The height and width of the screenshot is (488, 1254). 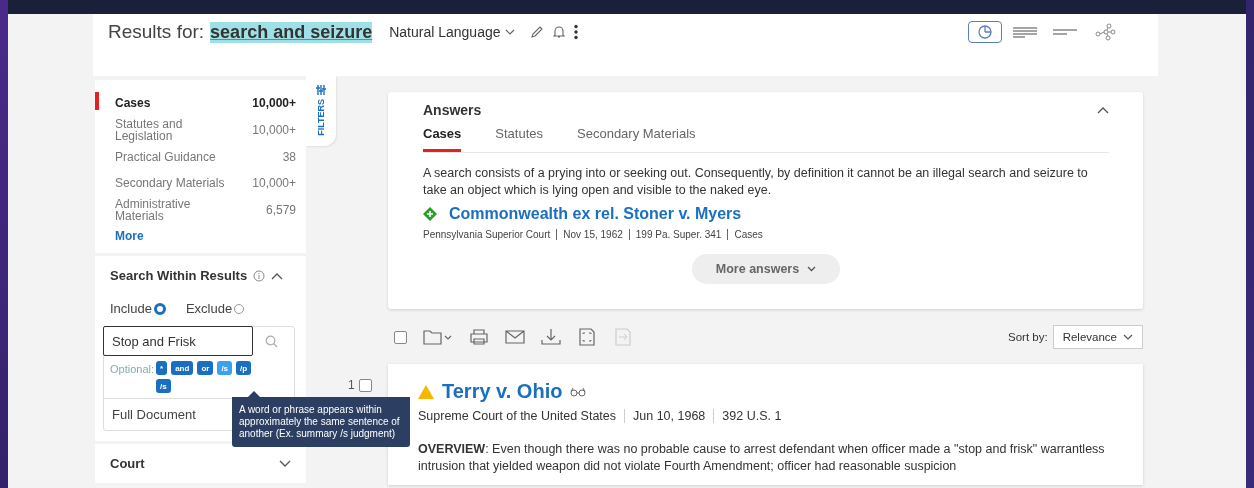 What do you see at coordinates (205, 368) in the screenshot?
I see `connector-chip: or` at bounding box center [205, 368].